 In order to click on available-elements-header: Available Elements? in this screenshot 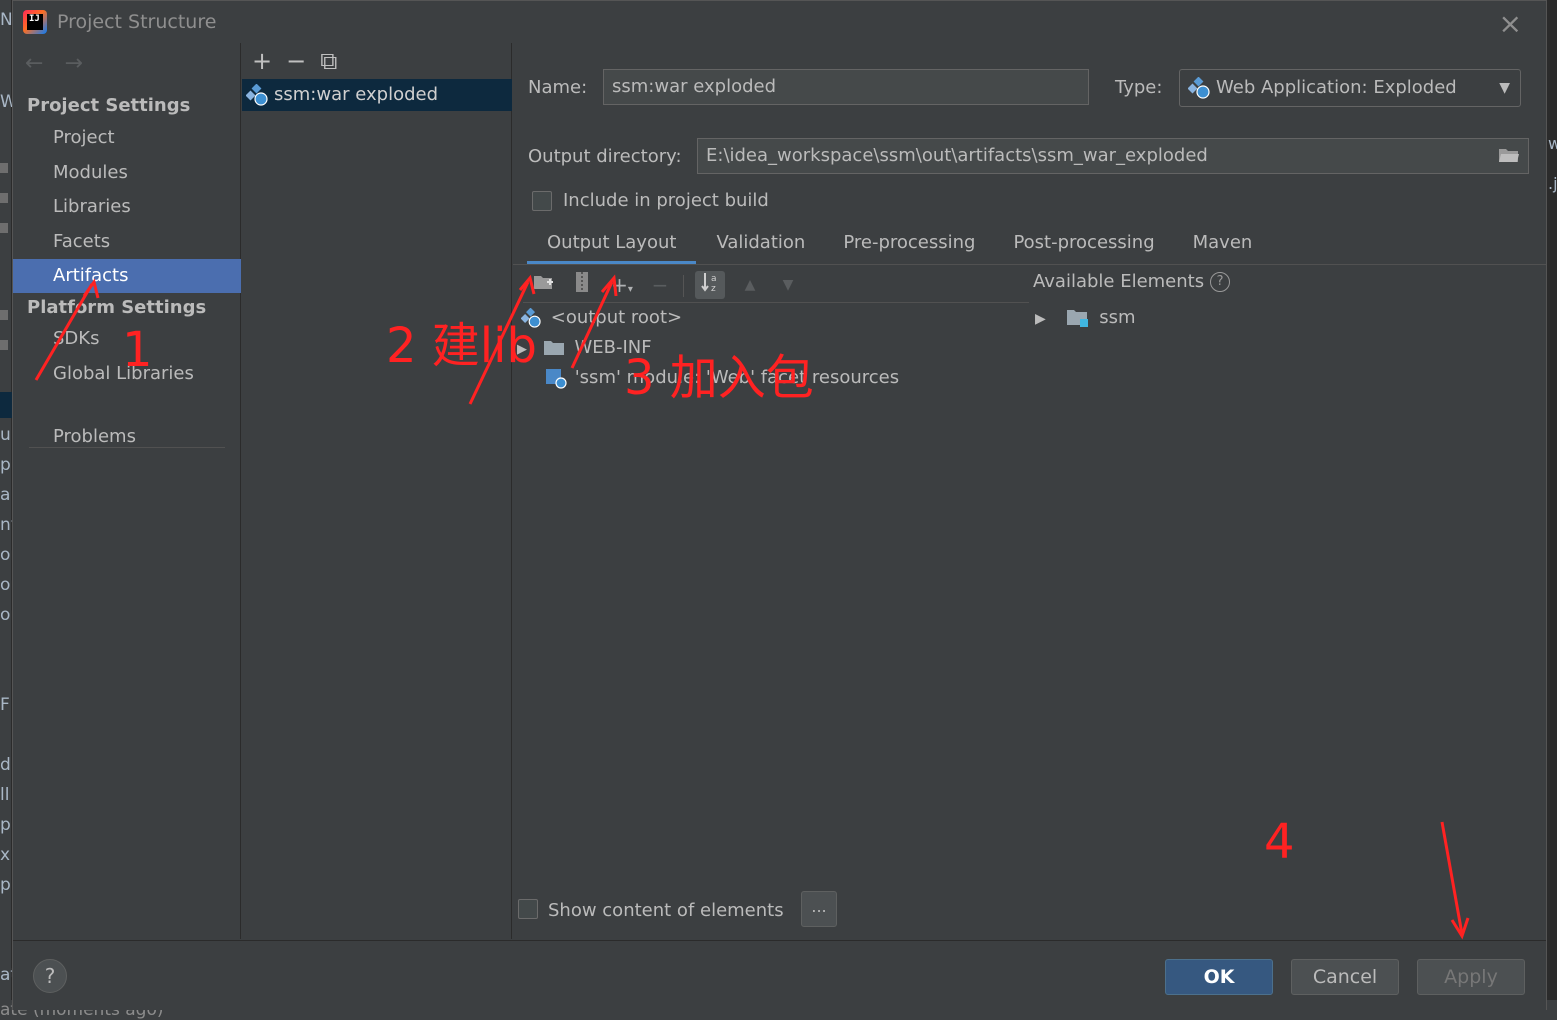, I will do `click(1132, 281)`.